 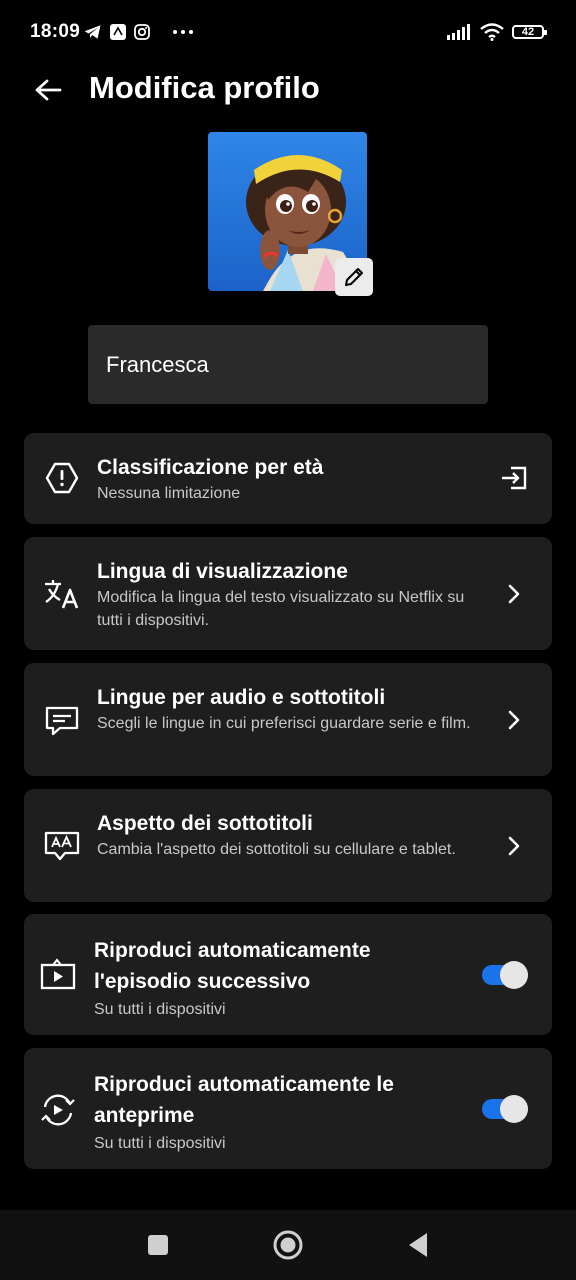 I want to click on instagram-icon, so click(x=142, y=32).